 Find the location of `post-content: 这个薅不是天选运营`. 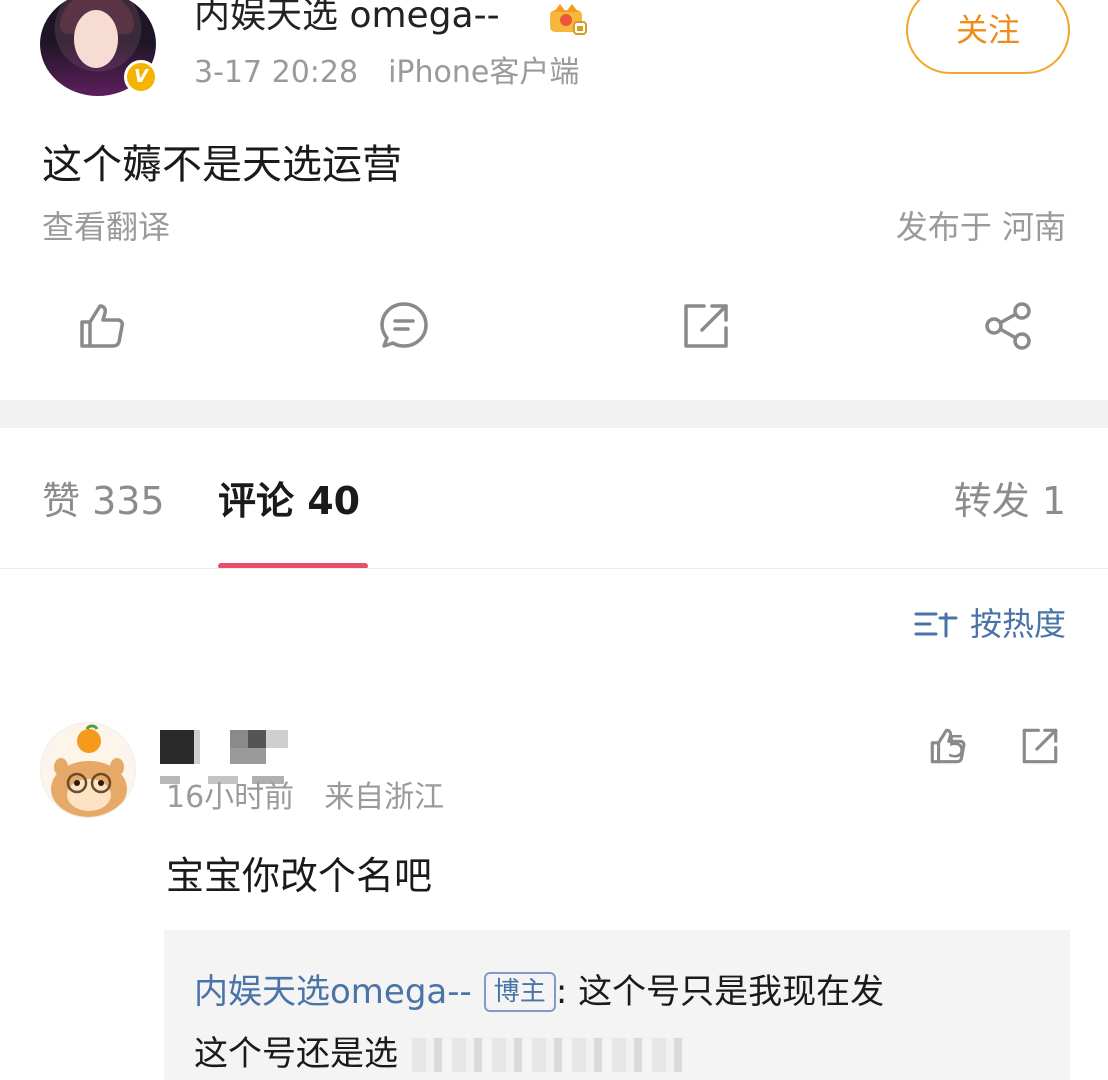

post-content: 这个薅不是天选运营 is located at coordinates (222, 165).